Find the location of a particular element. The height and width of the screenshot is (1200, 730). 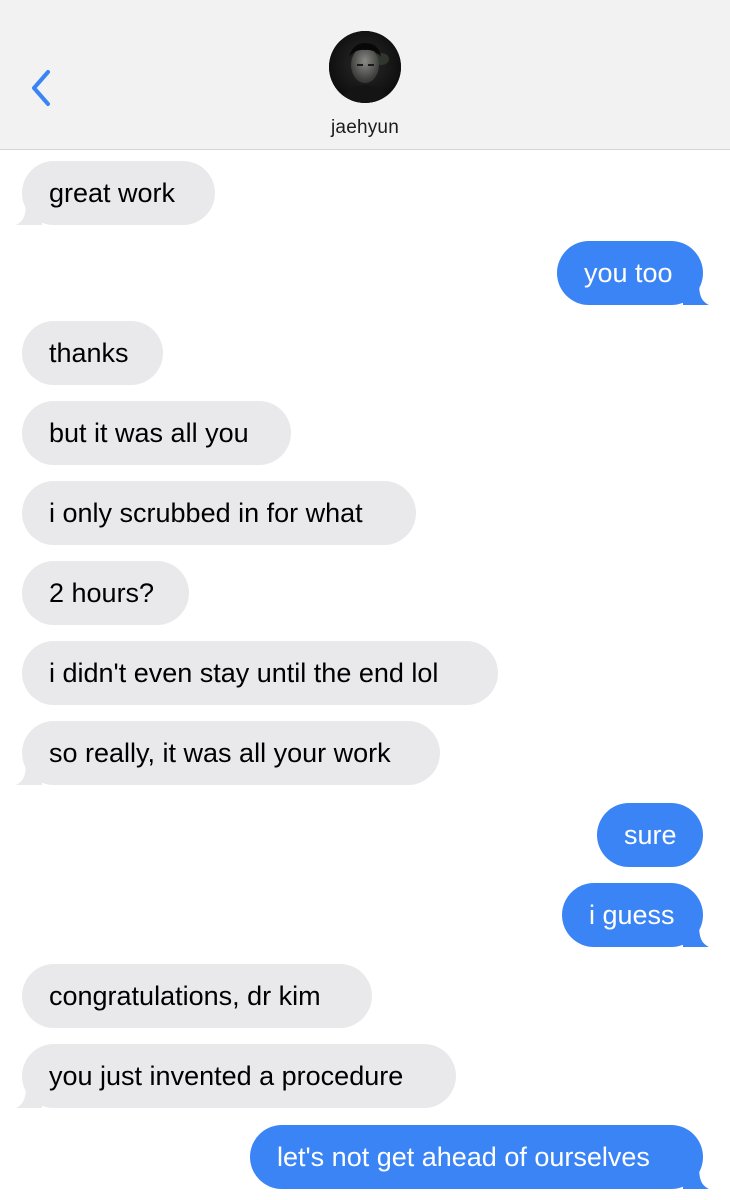

message-received: i only scrubbed in for what is located at coordinates (219, 513).